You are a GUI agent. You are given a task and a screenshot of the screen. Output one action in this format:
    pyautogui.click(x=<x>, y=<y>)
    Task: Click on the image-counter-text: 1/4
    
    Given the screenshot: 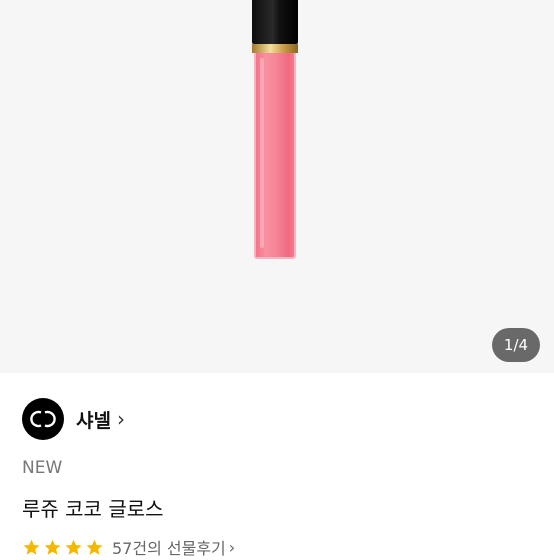 What is the action you would take?
    pyautogui.click(x=516, y=345)
    